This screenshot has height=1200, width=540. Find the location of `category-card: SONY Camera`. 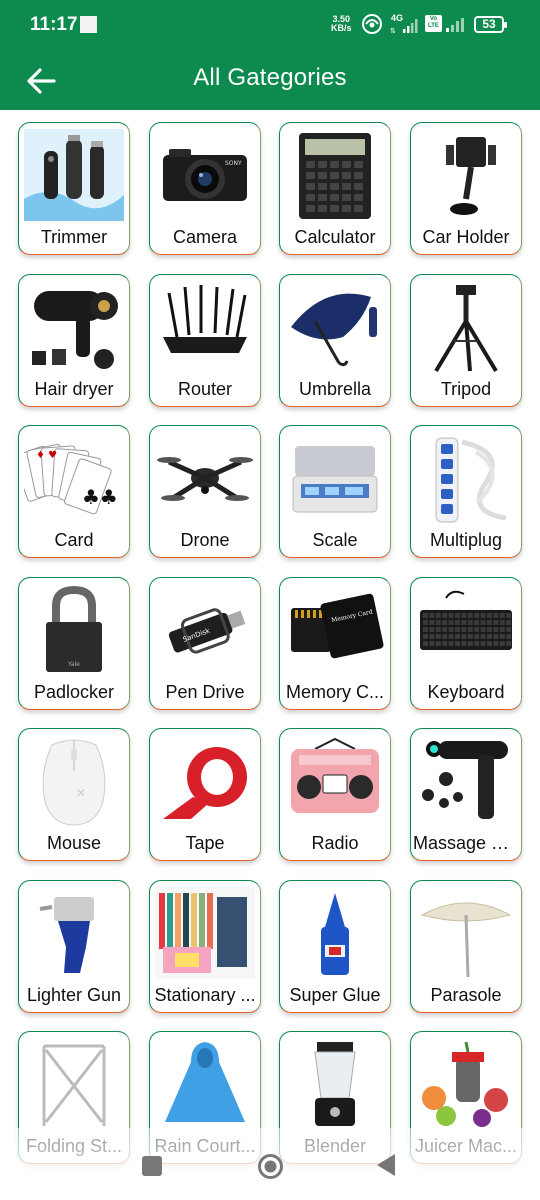

category-card: SONY Camera is located at coordinates (205, 188).